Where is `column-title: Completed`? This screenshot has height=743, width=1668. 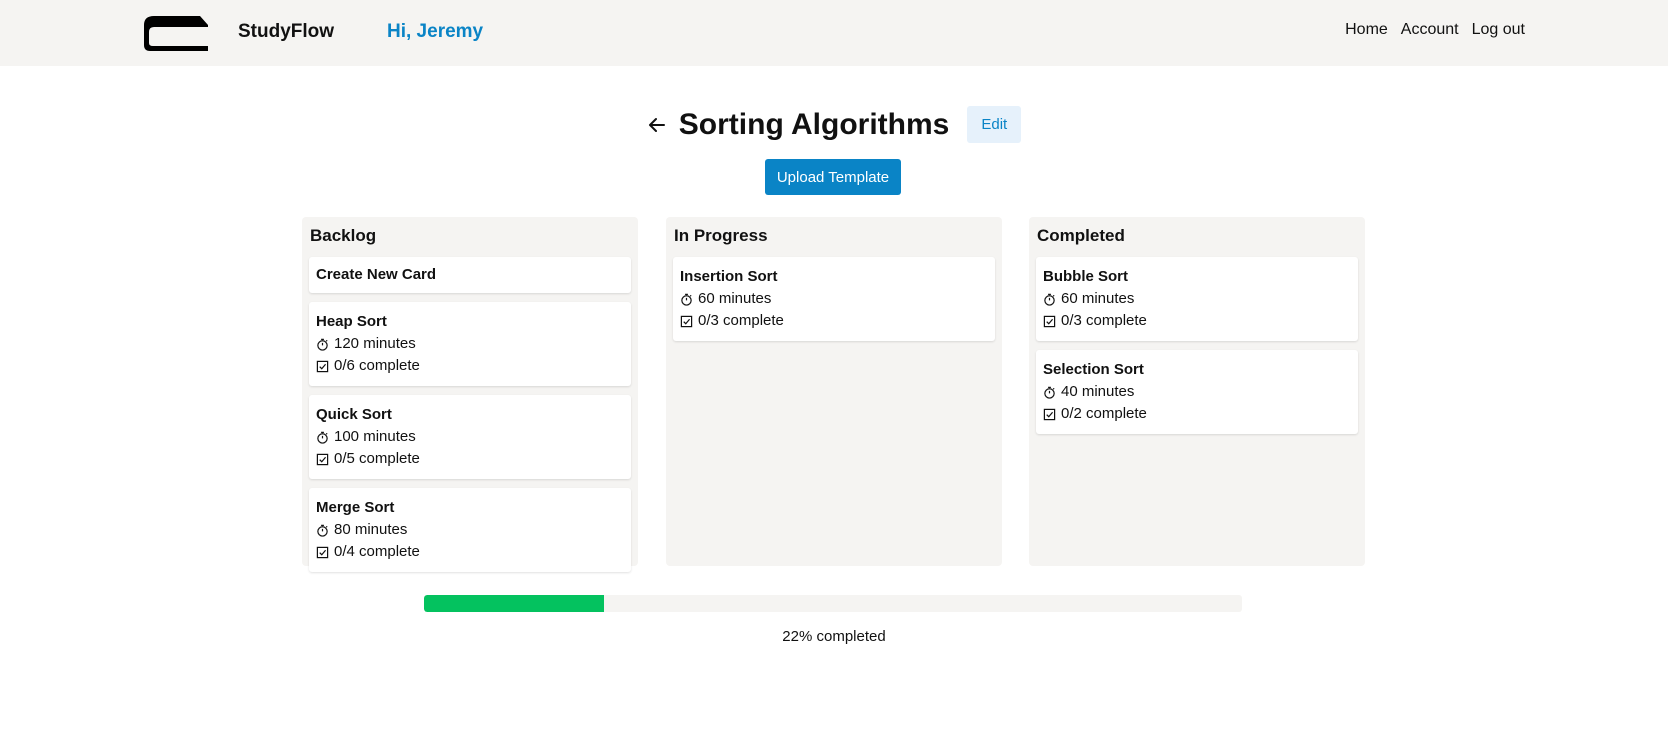
column-title: Completed is located at coordinates (1081, 235).